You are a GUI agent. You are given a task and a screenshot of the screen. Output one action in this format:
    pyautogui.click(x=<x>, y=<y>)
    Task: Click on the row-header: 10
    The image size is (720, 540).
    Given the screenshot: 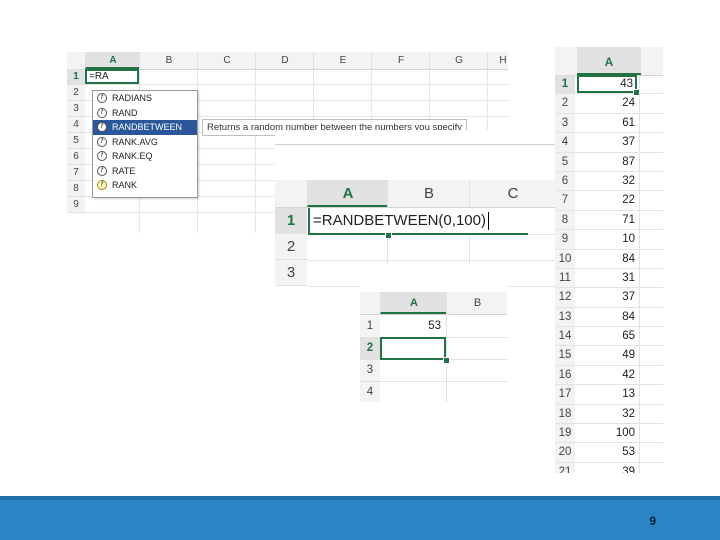 What is the action you would take?
    pyautogui.click(x=565, y=258)
    